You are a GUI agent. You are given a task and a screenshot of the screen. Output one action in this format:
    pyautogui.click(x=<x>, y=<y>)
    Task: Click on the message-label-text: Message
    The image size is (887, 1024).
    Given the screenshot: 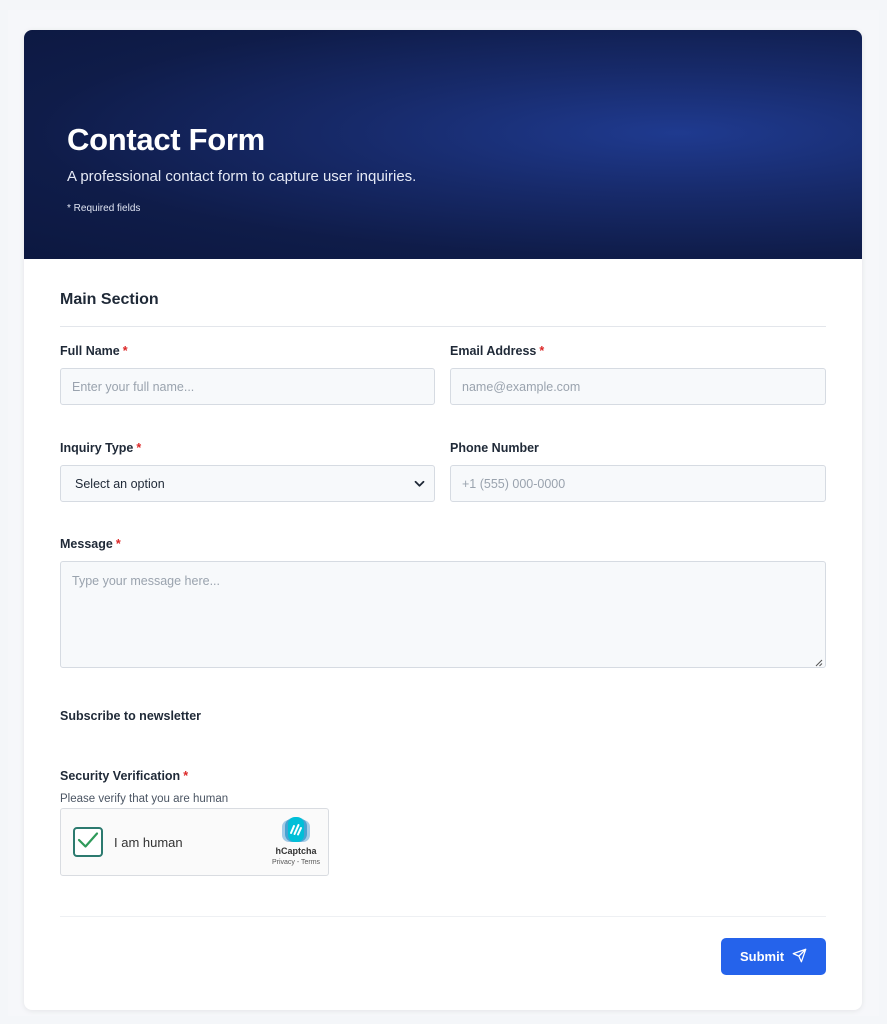 What is the action you would take?
    pyautogui.click(x=86, y=544)
    